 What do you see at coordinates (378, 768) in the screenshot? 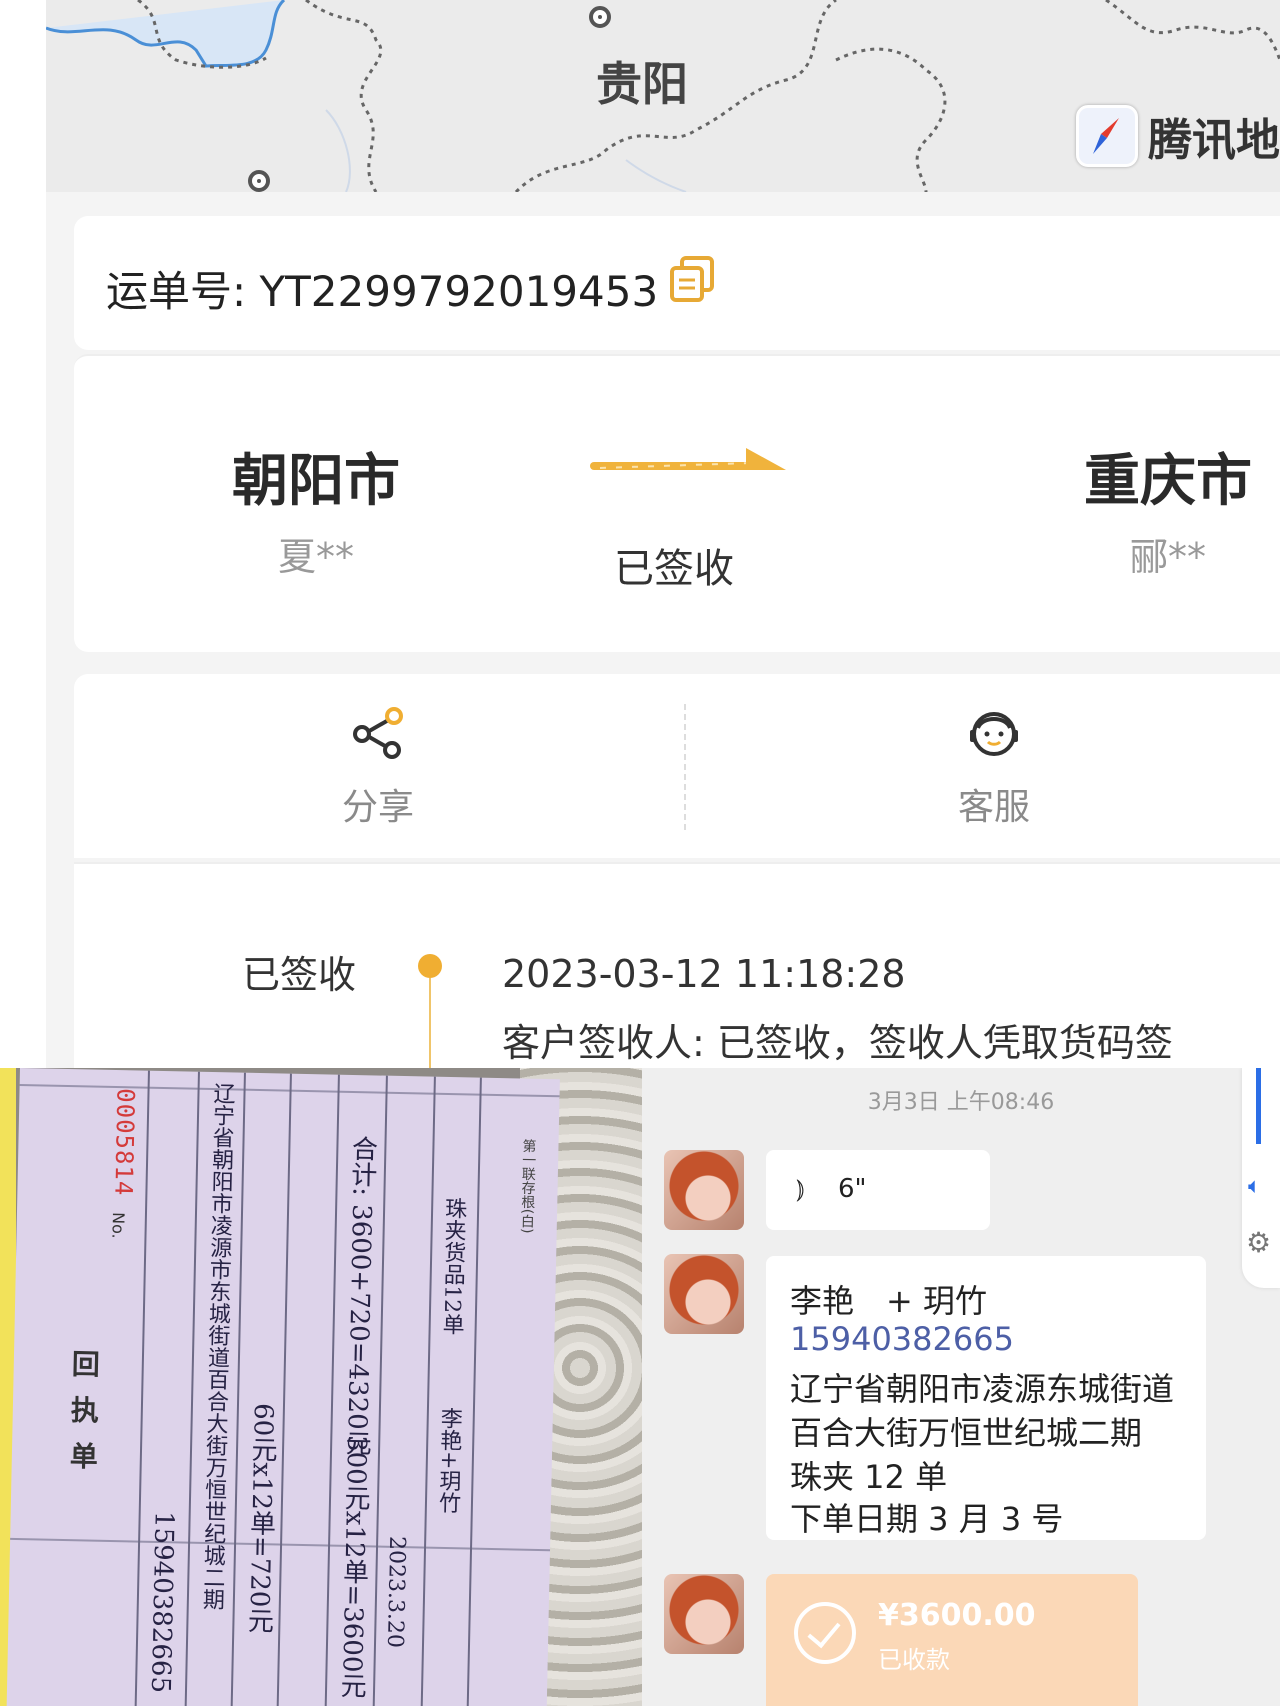
I see `share-button: 分享` at bounding box center [378, 768].